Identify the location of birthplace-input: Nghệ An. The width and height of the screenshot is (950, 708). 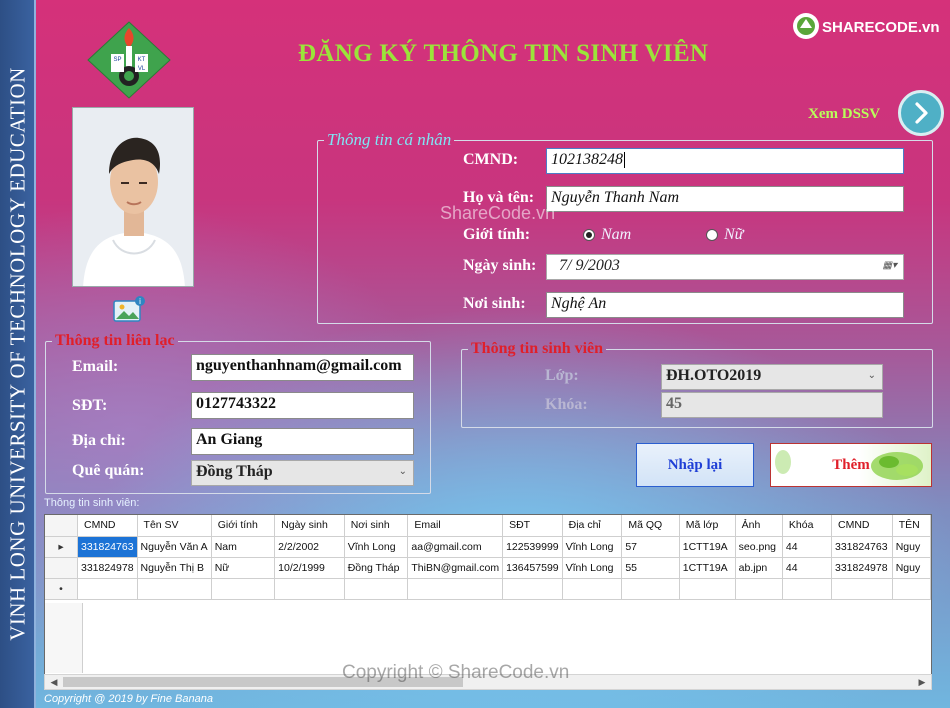
(725, 305).